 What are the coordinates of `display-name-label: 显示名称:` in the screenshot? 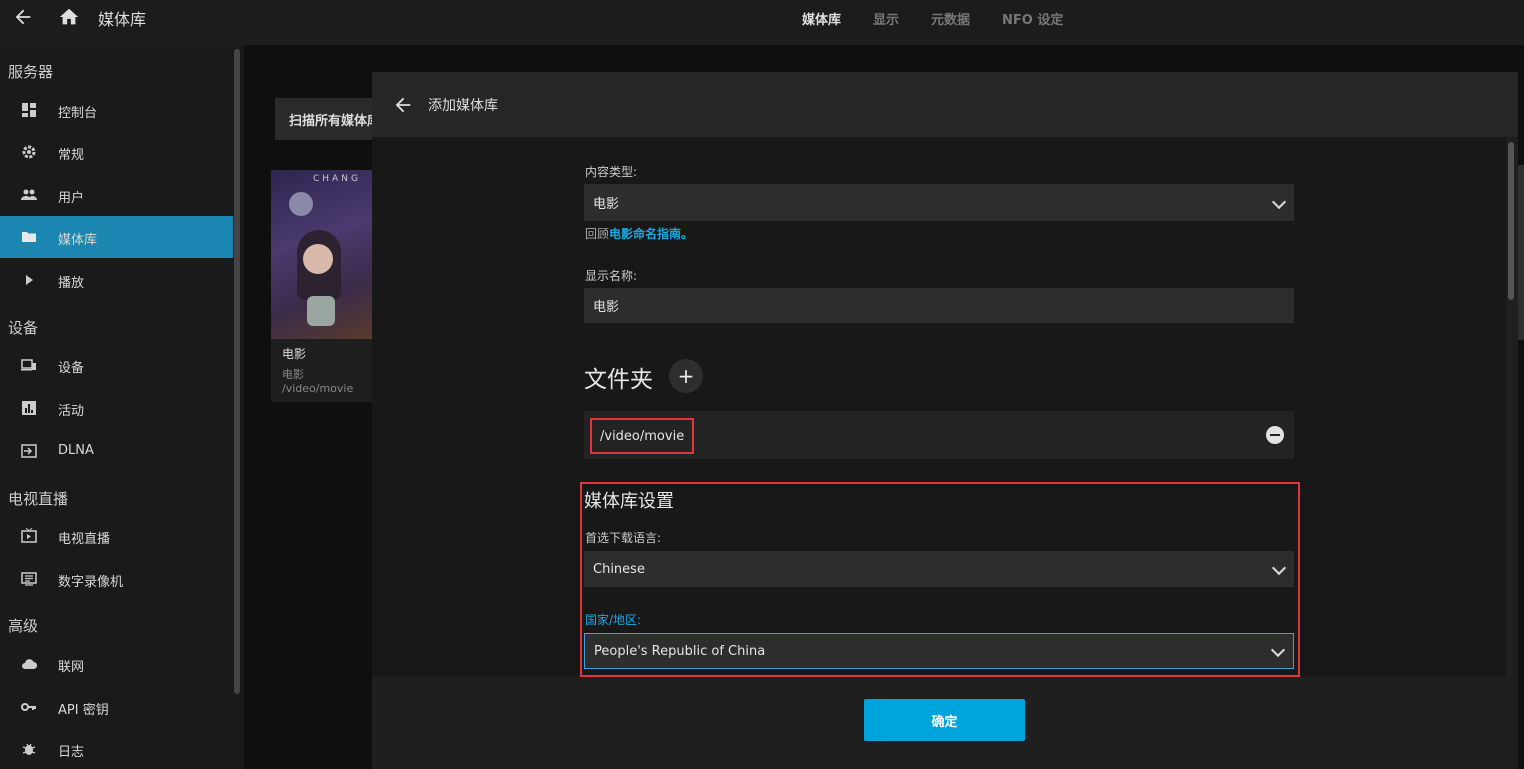 It's located at (611, 276).